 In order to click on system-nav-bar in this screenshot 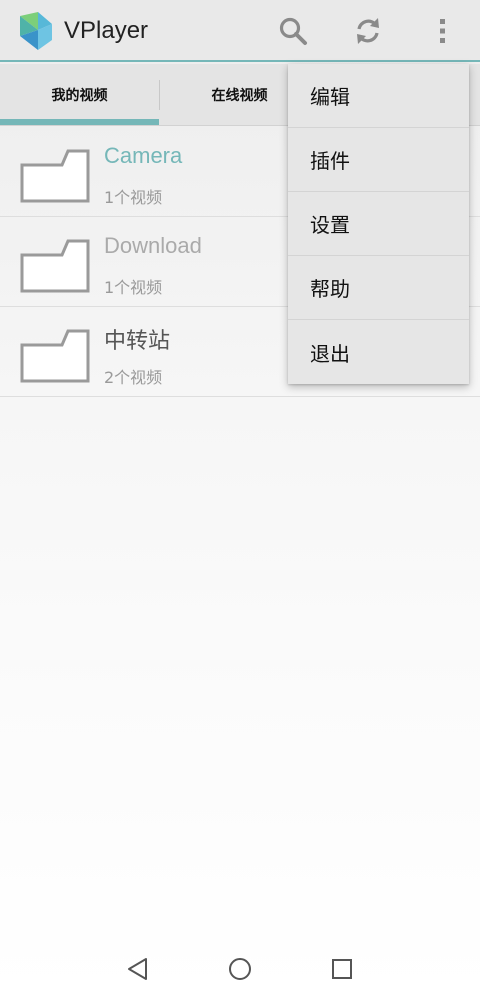, I will do `click(240, 969)`.